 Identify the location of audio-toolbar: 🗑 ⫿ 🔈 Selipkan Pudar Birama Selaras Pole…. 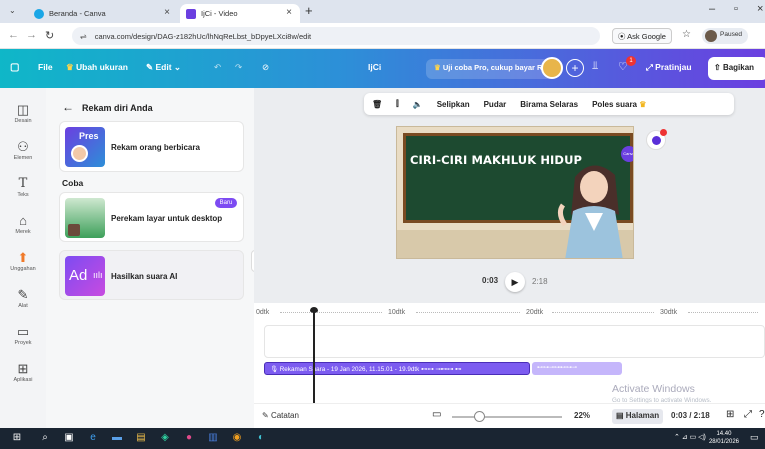
(549, 104).